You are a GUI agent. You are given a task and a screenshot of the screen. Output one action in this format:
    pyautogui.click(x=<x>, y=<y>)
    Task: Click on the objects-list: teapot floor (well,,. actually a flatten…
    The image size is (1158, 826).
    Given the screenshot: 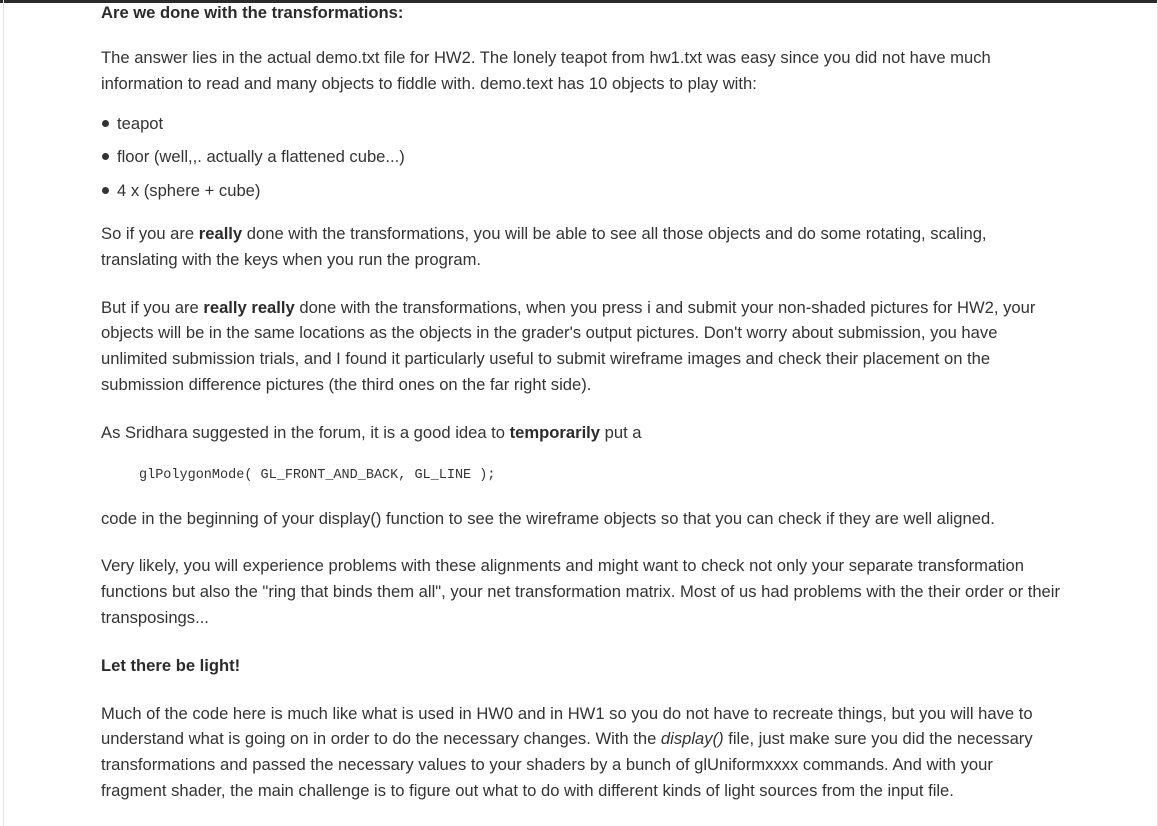 What is the action you would take?
    pyautogui.click(x=581, y=157)
    